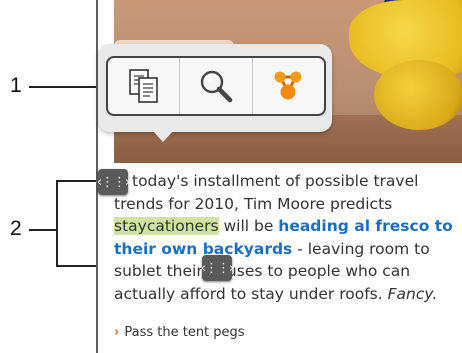  Describe the element at coordinates (16, 85) in the screenshot. I see `callout-1: 1` at that location.